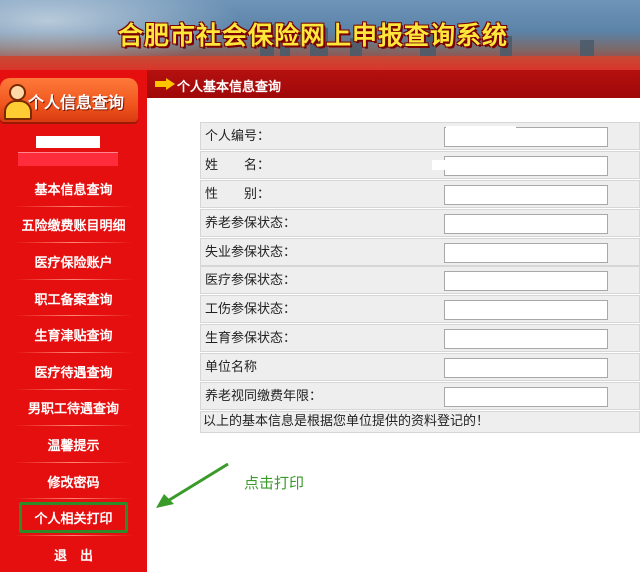  What do you see at coordinates (526, 194) in the screenshot?
I see `gender-field` at bounding box center [526, 194].